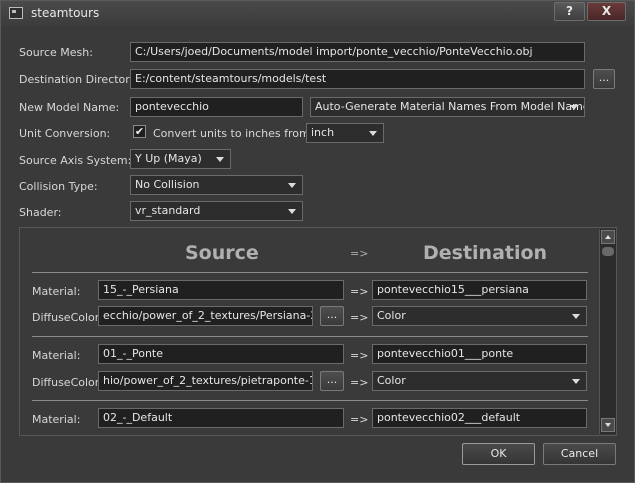 Image resolution: width=635 pixels, height=483 pixels. What do you see at coordinates (65, 13) in the screenshot?
I see `window-title: steamtours` at bounding box center [65, 13].